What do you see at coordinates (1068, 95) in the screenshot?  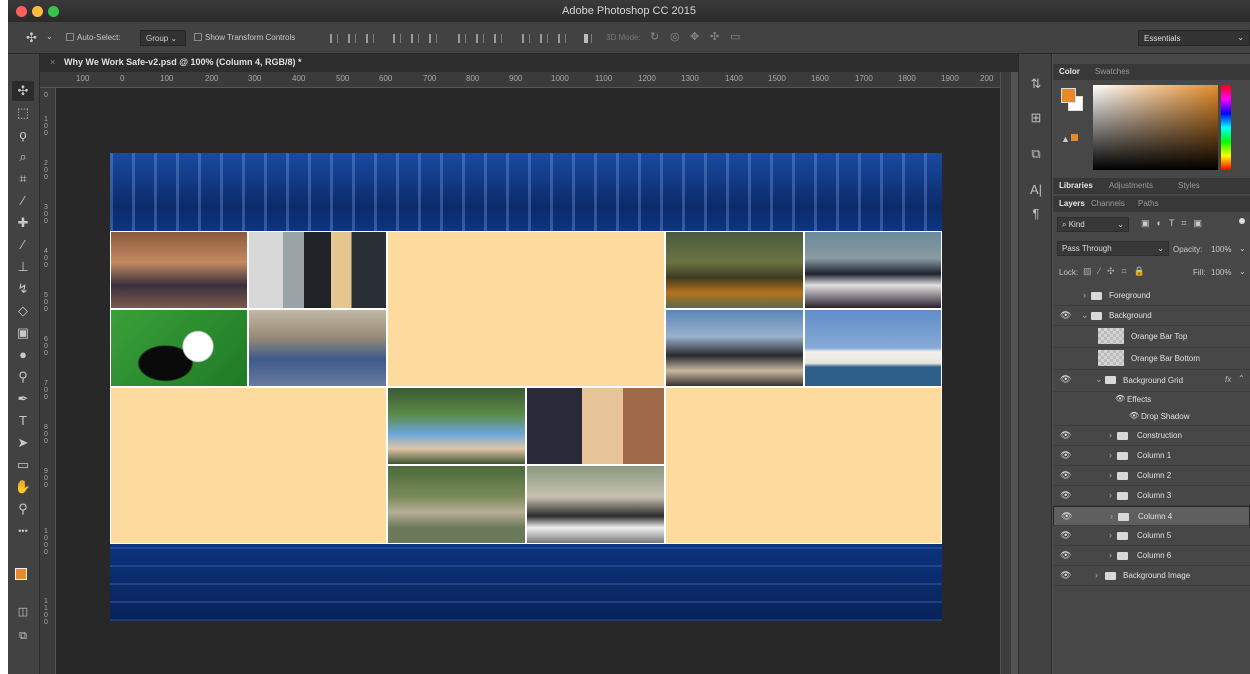 I see `foreground-color-chip` at bounding box center [1068, 95].